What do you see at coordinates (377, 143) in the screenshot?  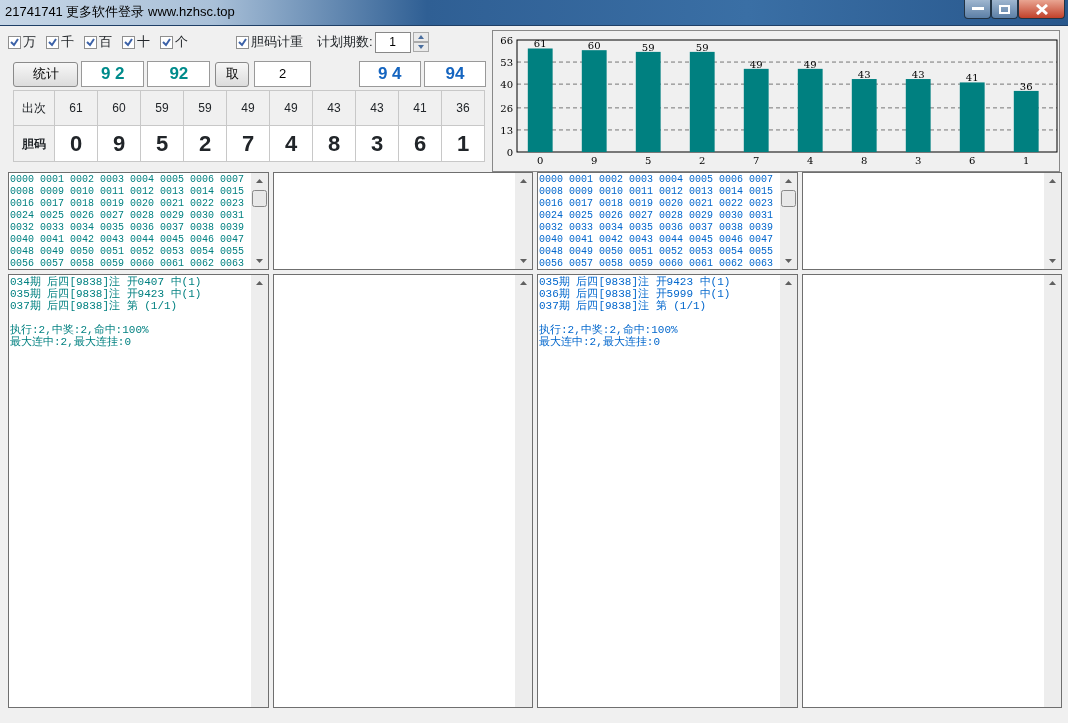 I see `table-cell: 3` at bounding box center [377, 143].